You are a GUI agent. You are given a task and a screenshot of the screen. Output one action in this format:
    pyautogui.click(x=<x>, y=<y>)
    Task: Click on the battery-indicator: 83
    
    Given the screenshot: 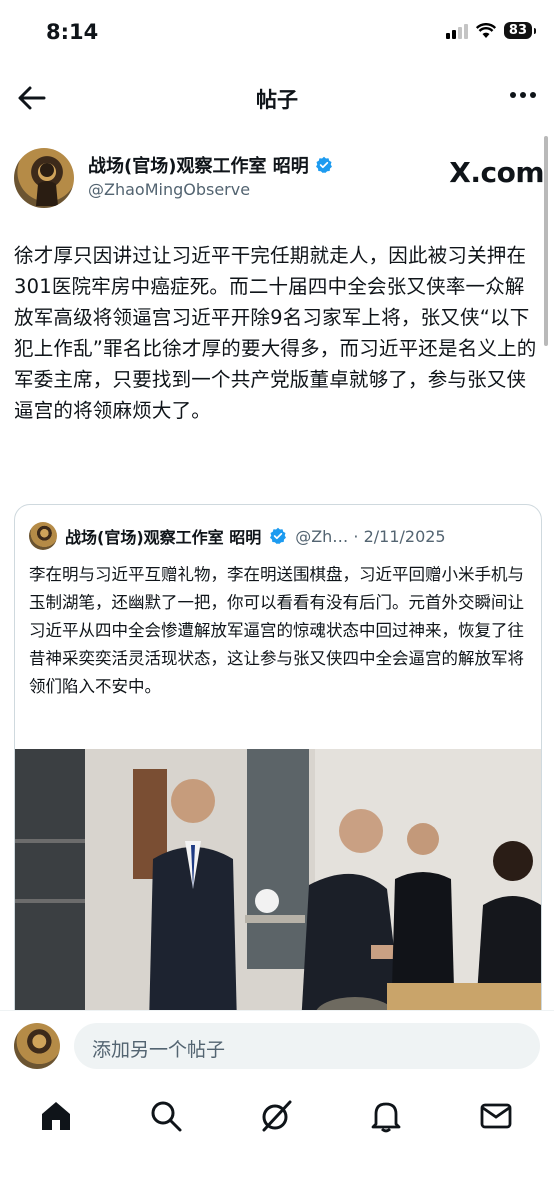 What is the action you would take?
    pyautogui.click(x=520, y=30)
    